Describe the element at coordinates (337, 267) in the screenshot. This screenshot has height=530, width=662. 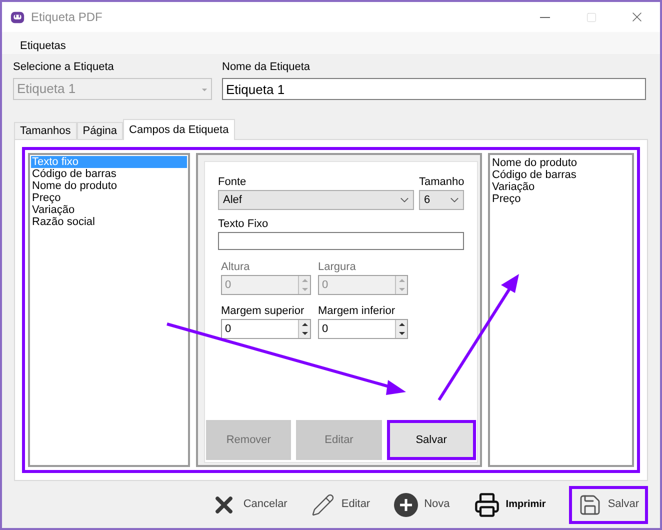
I see `field-label: Largura` at that location.